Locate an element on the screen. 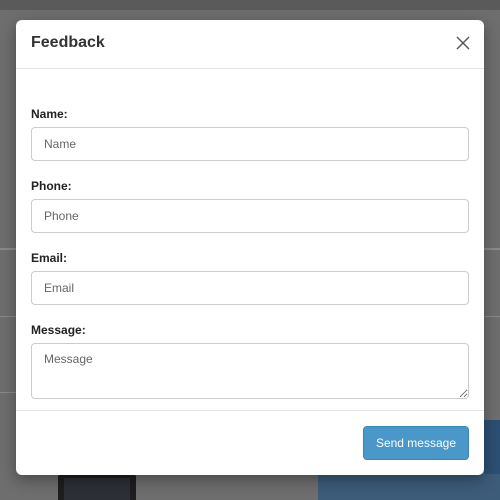 This screenshot has width=500, height=500. email-input is located at coordinates (250, 288).